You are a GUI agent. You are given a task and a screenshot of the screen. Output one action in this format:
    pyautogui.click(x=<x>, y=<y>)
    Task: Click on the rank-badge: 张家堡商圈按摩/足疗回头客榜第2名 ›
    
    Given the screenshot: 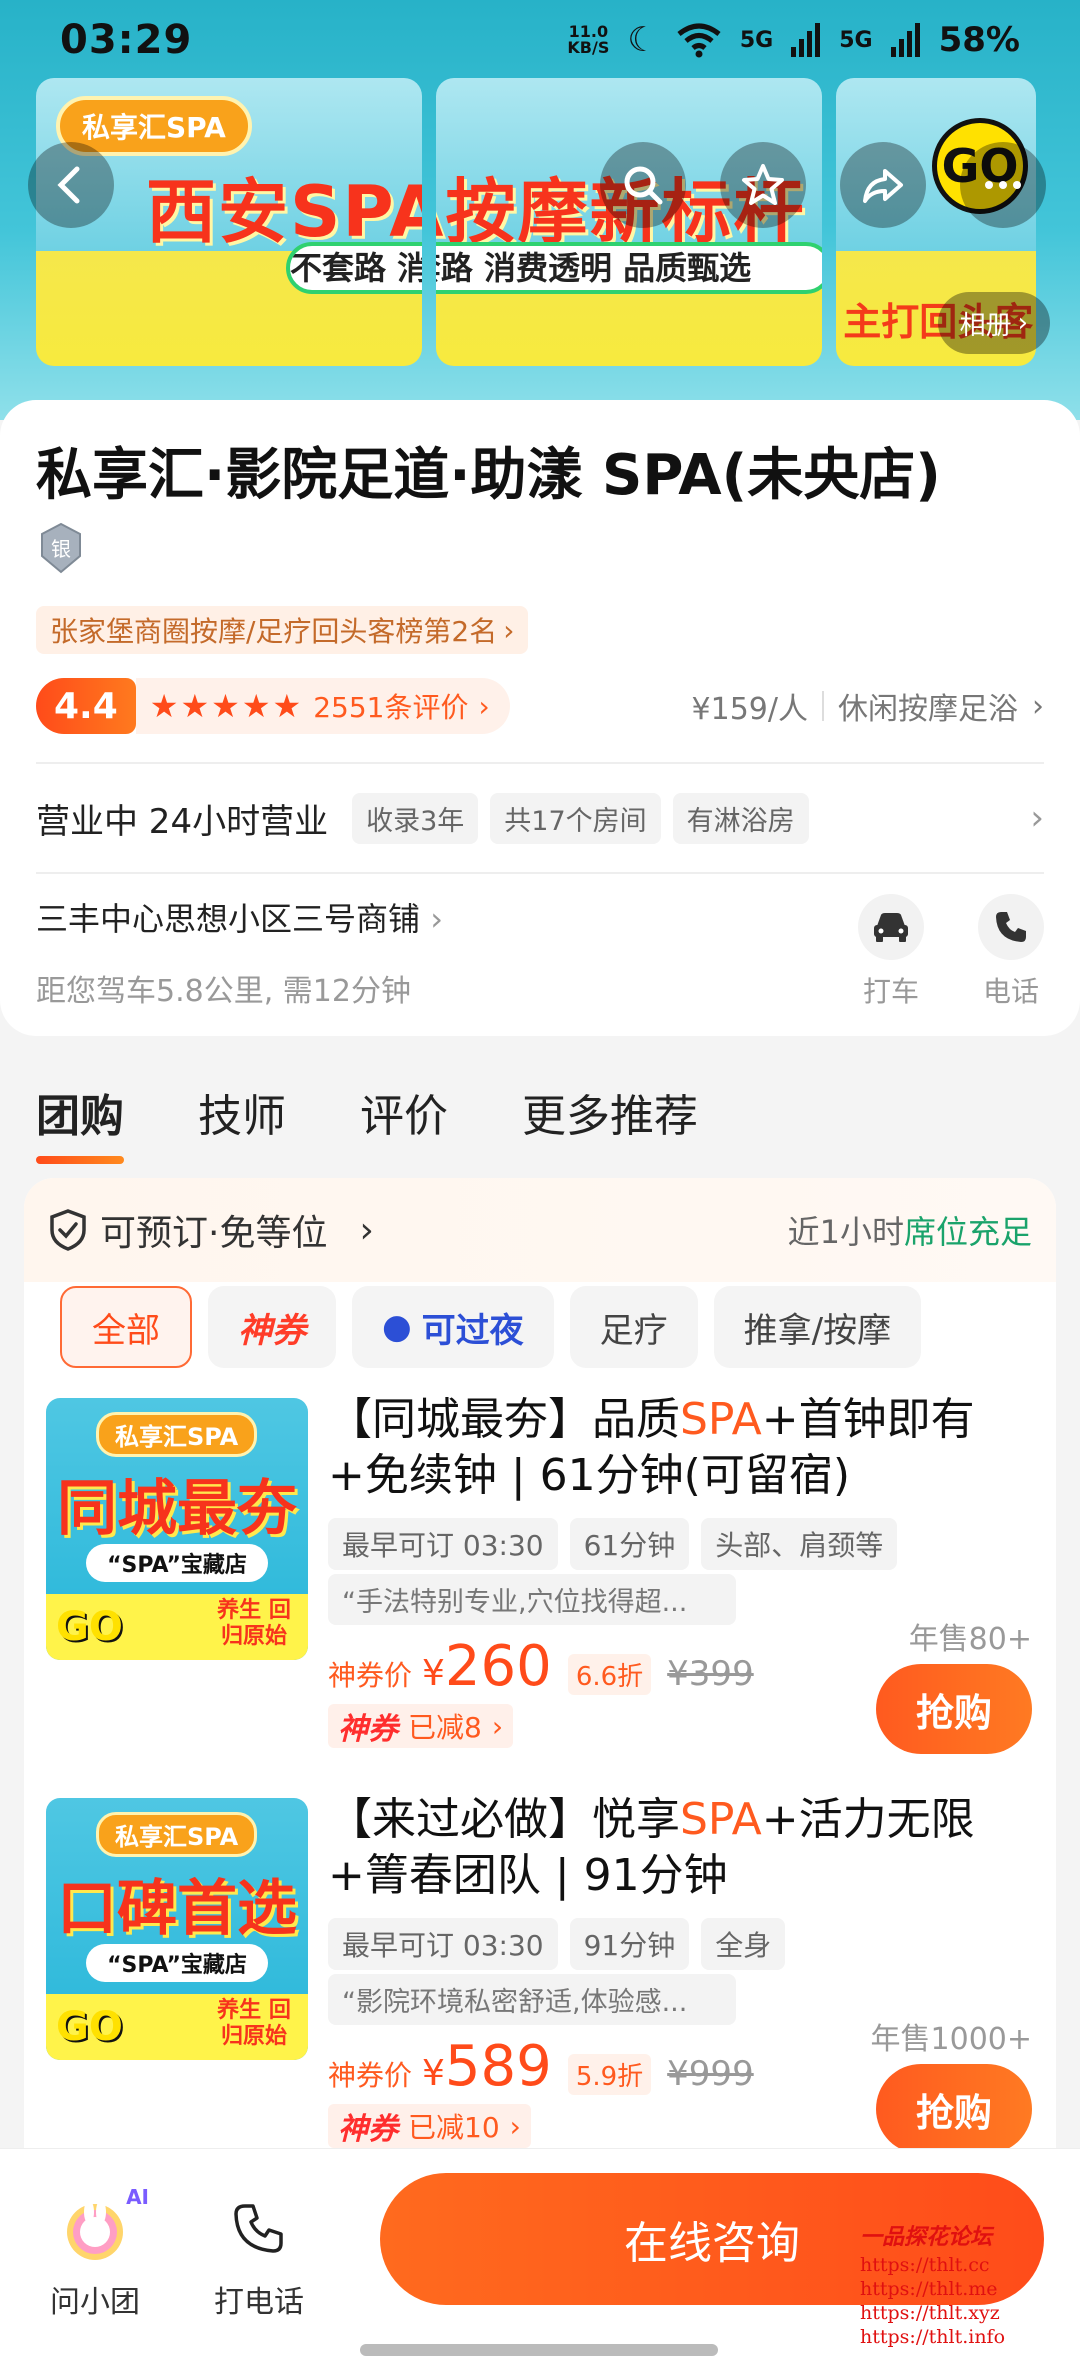 What is the action you would take?
    pyautogui.click(x=282, y=630)
    